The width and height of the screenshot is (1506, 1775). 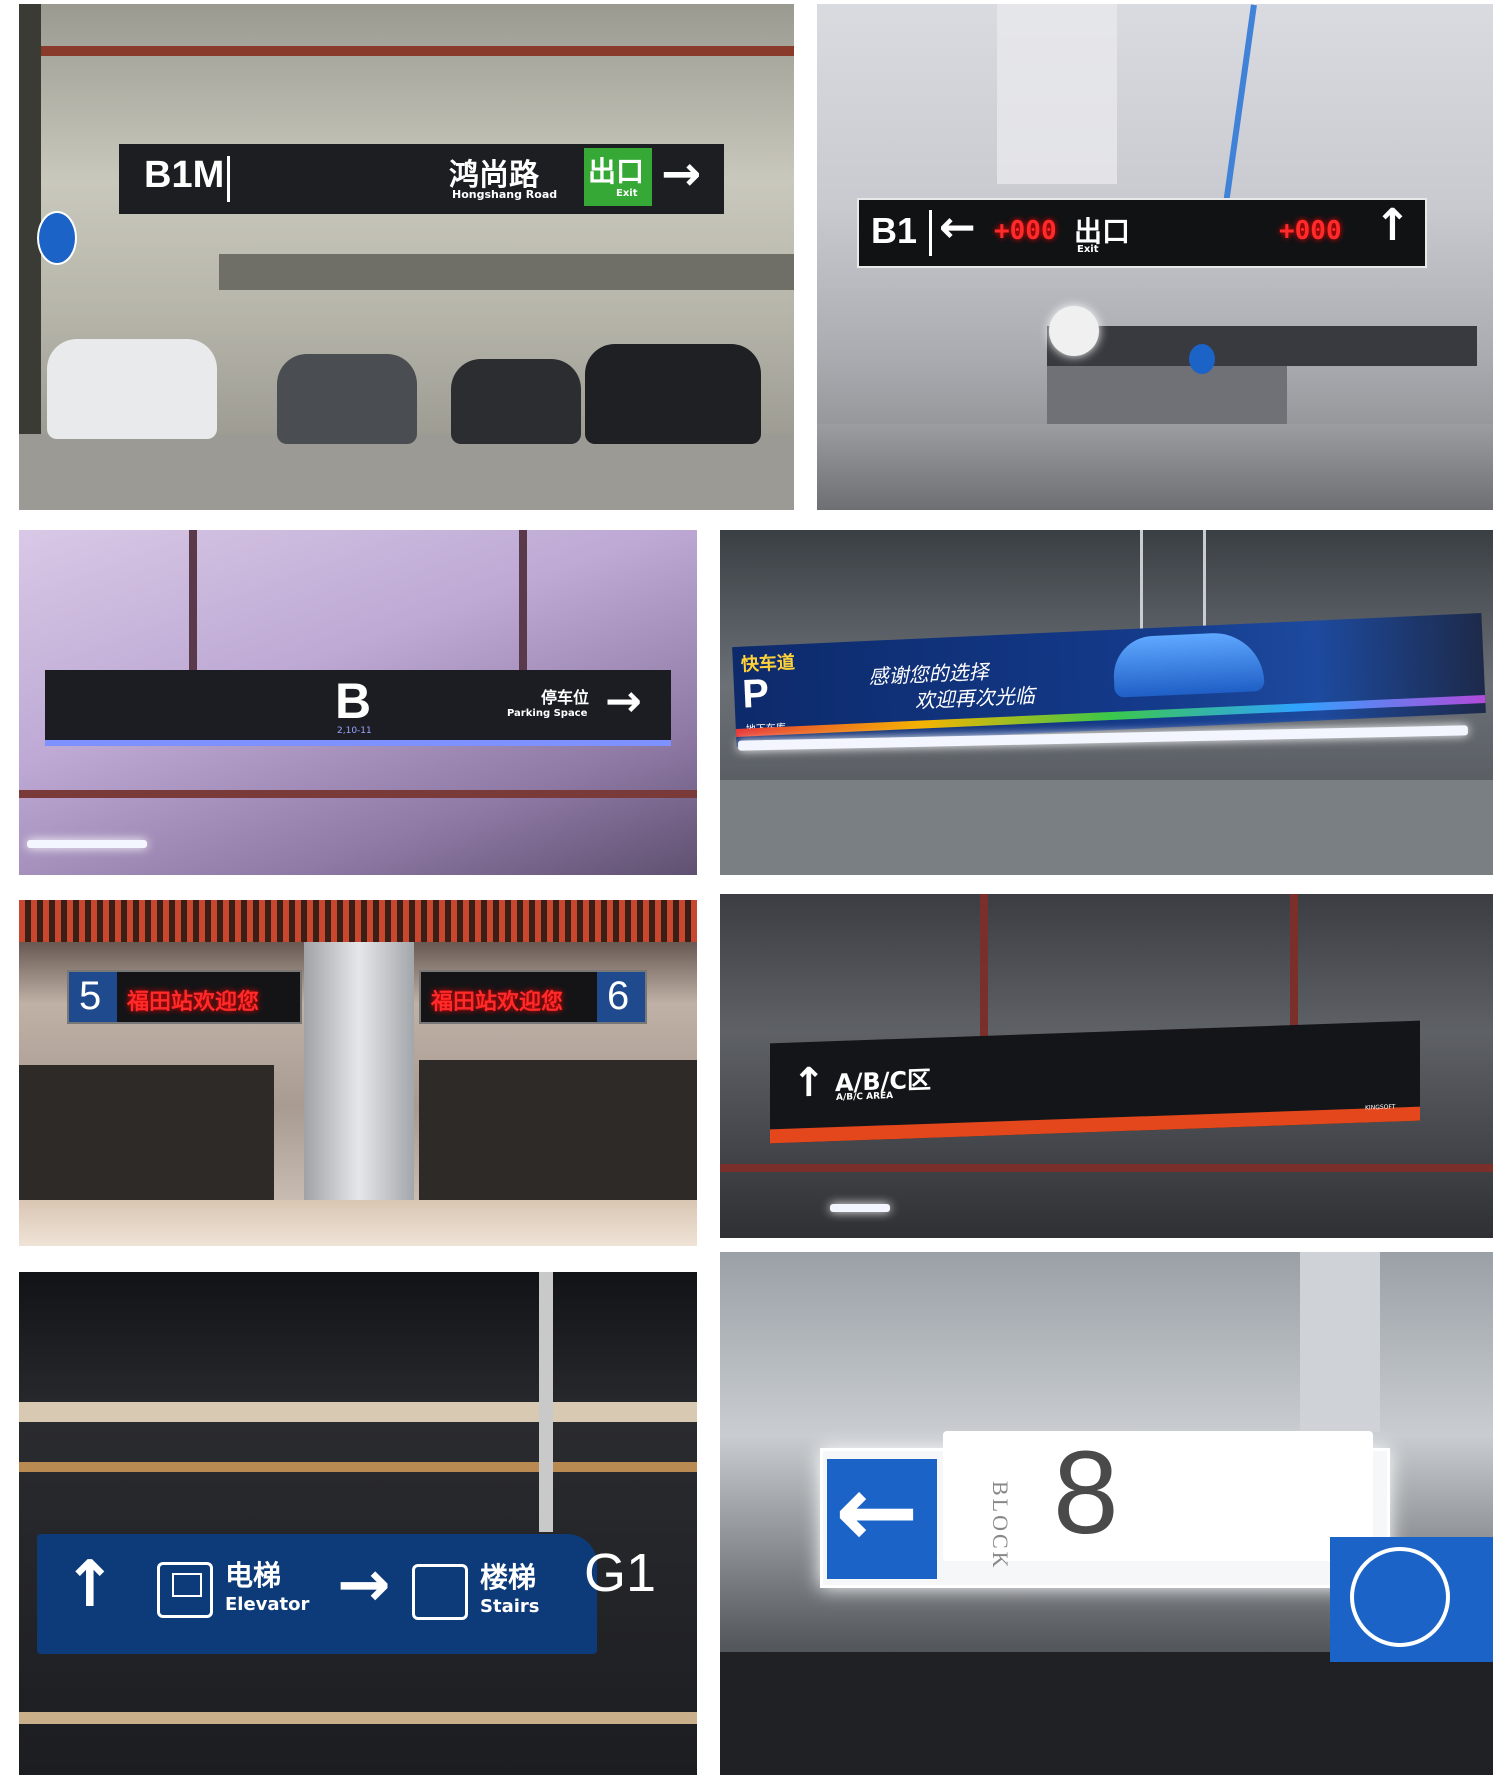 What do you see at coordinates (1340, 1342) in the screenshot?
I see `duct` at bounding box center [1340, 1342].